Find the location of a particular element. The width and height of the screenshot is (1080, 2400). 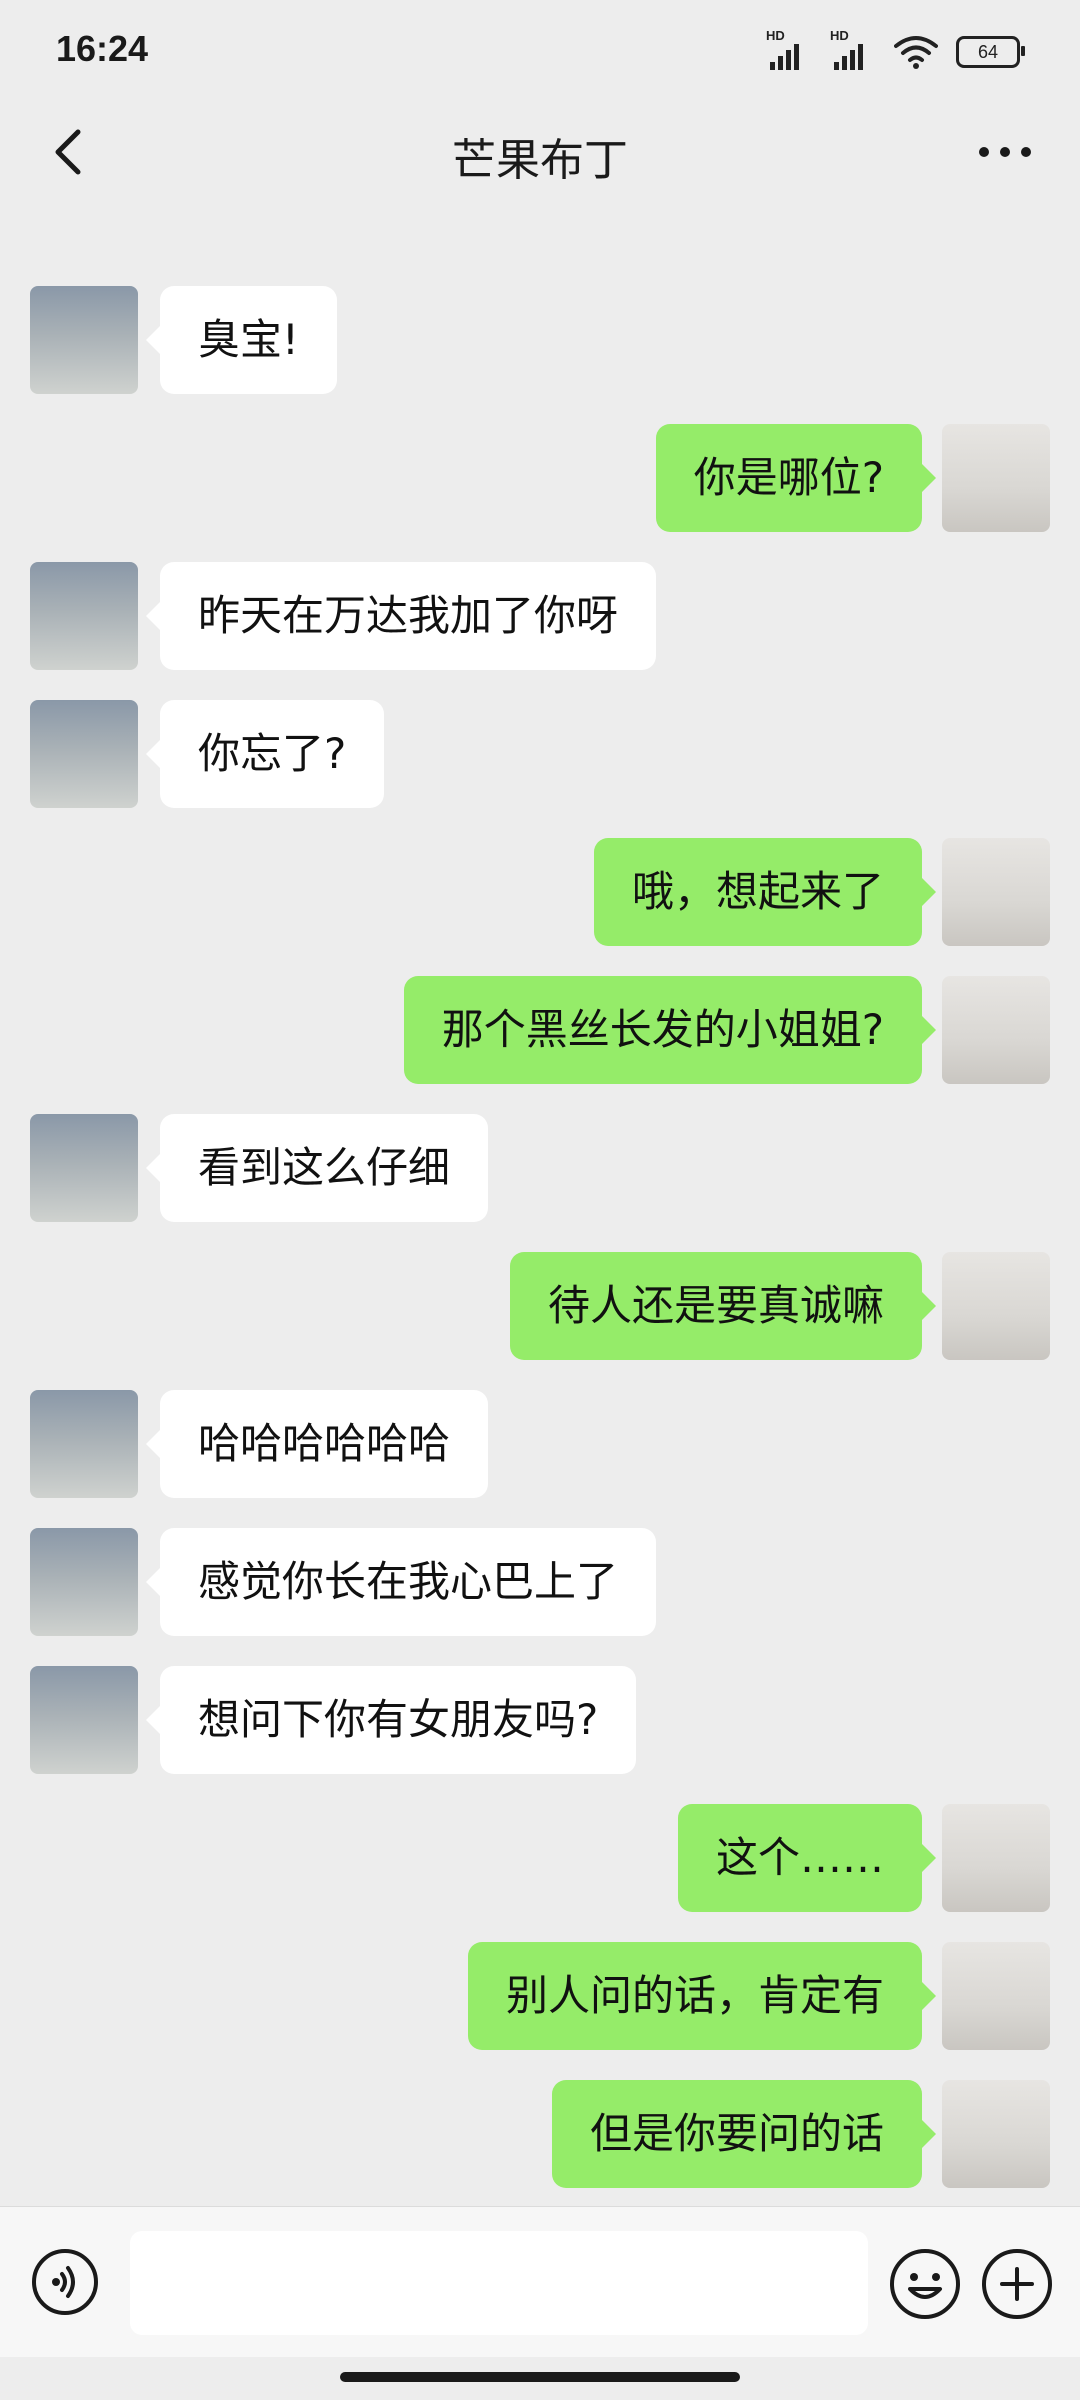

message-bubble: 但是你要问的话 is located at coordinates (744, 2134).